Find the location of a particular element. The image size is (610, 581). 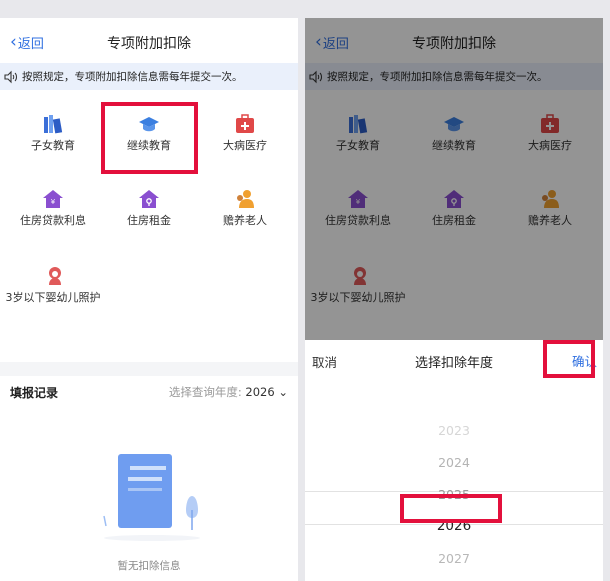

empty-text: 暂无扣除信息 is located at coordinates (149, 566).